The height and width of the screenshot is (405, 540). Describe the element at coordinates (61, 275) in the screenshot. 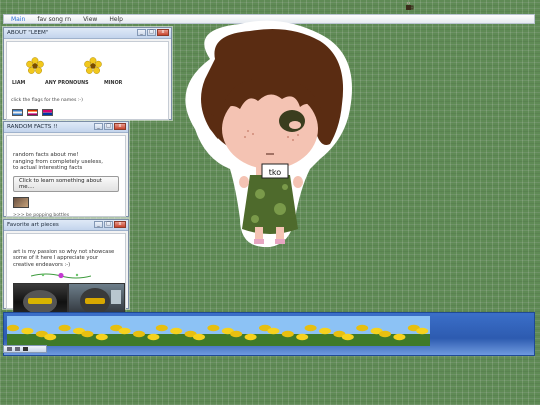

I see `vine-divider` at that location.